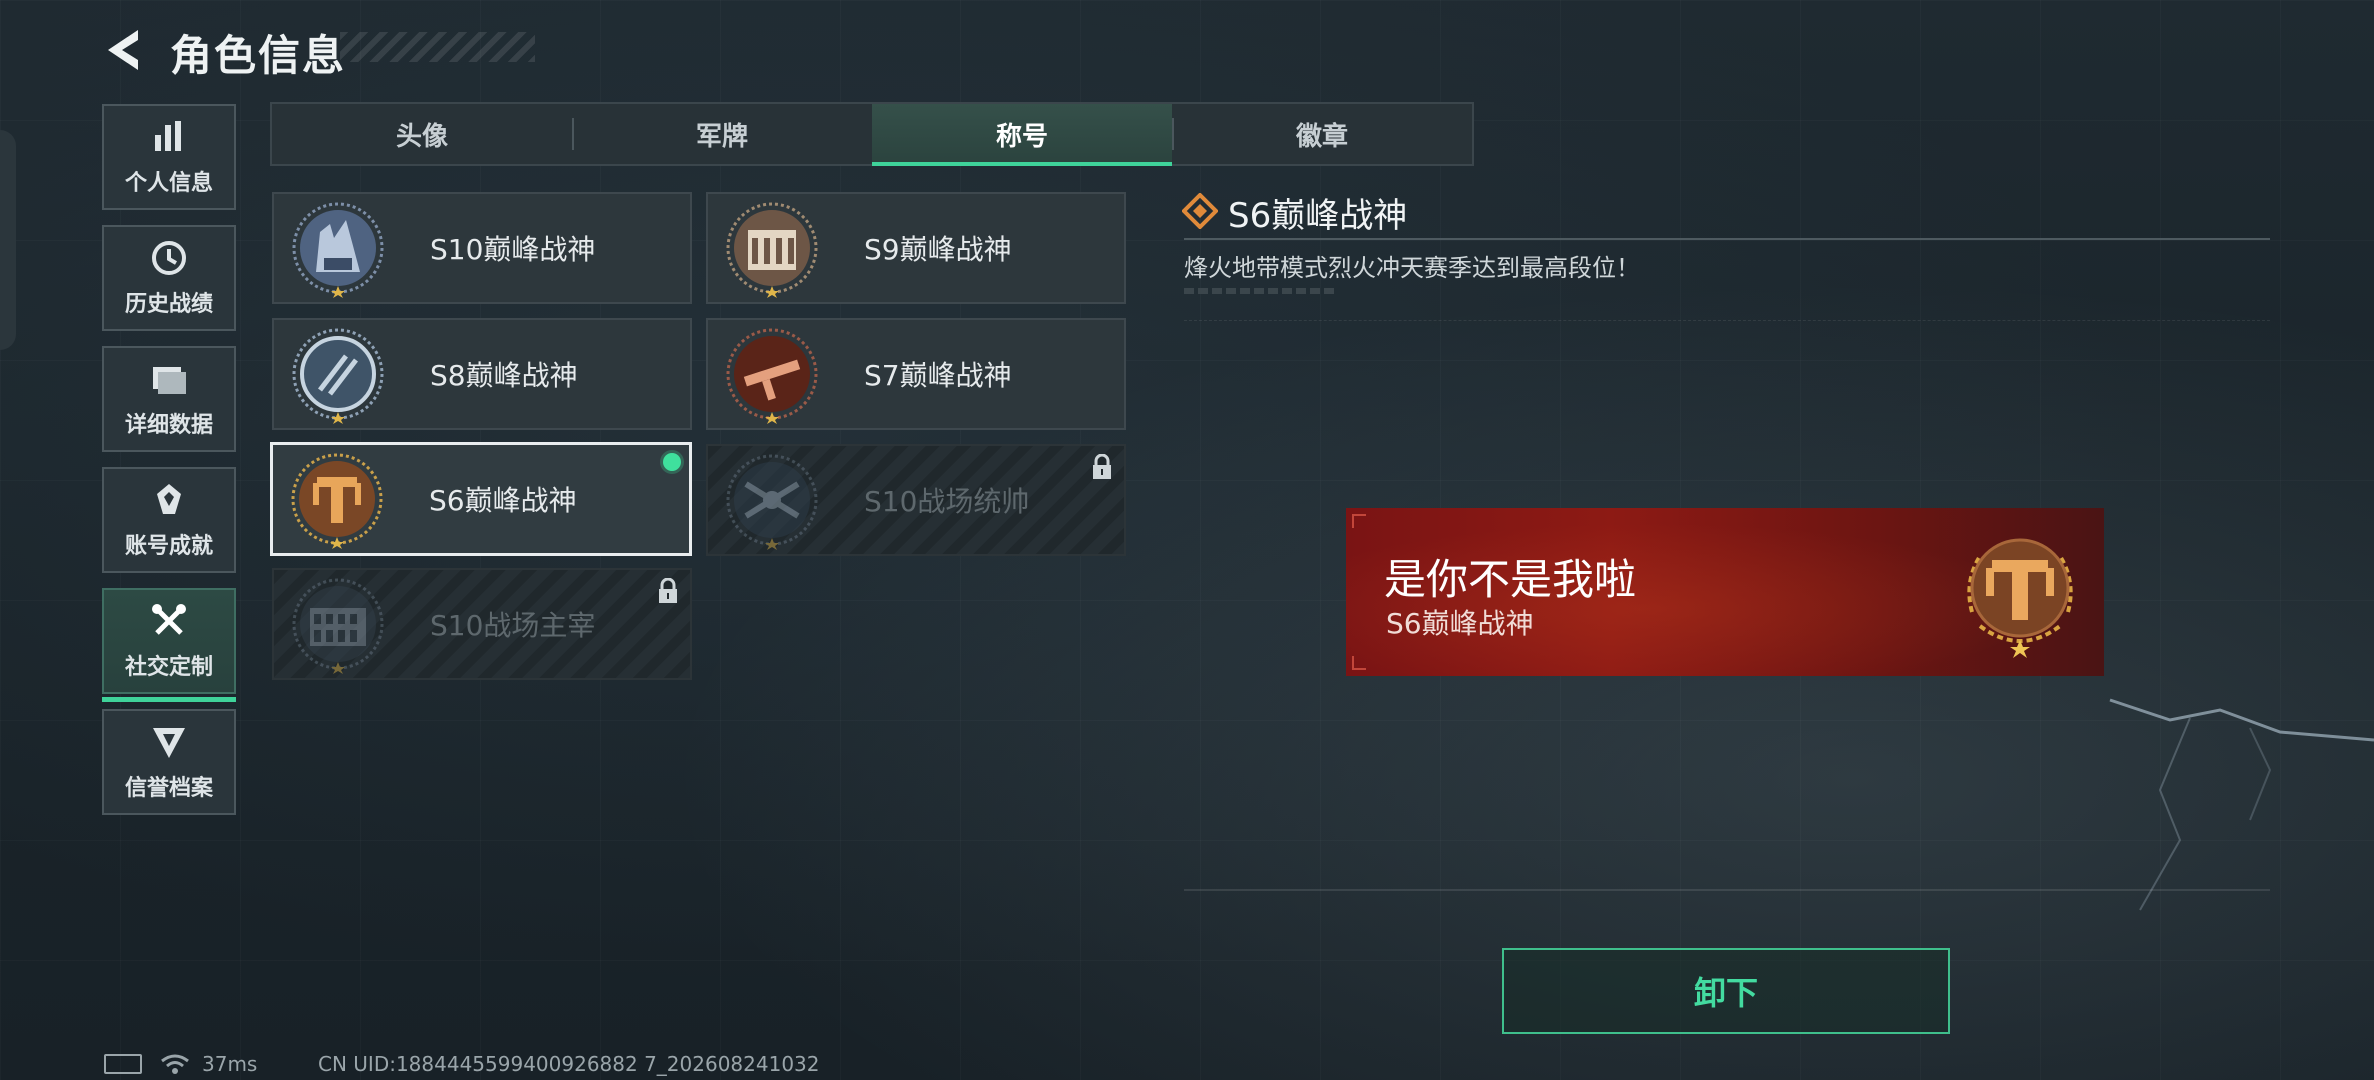  Describe the element at coordinates (772, 502) in the screenshot. I see `drone-emblem-icon` at that location.